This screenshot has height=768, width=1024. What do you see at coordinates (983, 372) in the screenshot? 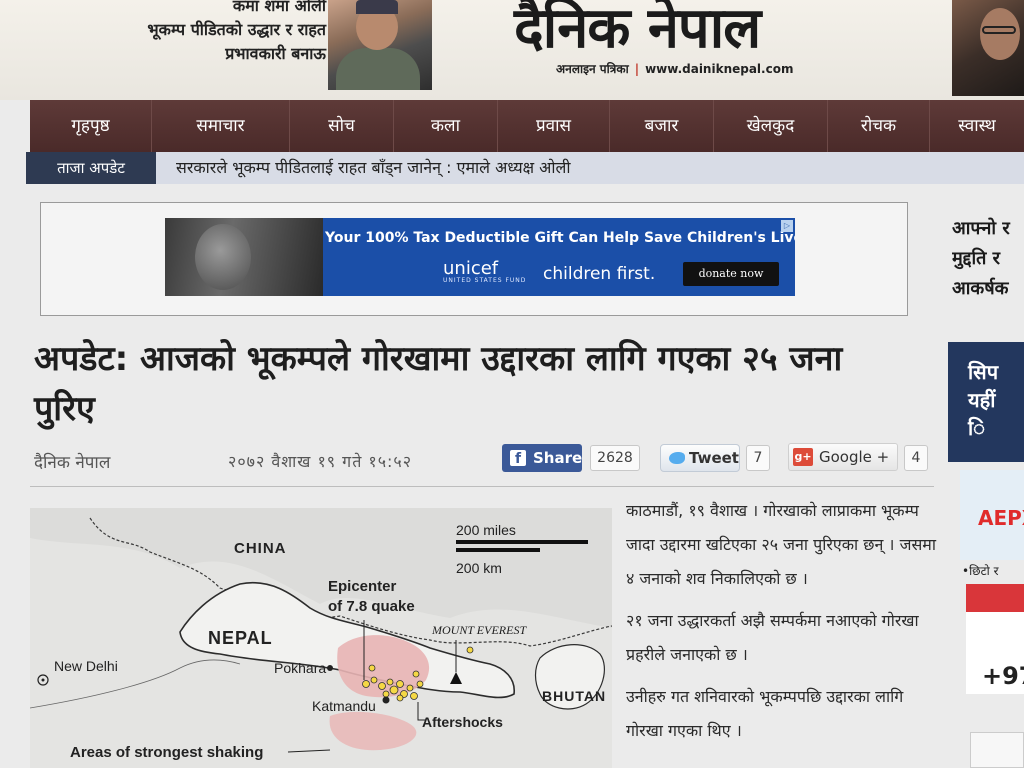
I see `sidebar-ad1-line-1: सिप` at bounding box center [983, 372].